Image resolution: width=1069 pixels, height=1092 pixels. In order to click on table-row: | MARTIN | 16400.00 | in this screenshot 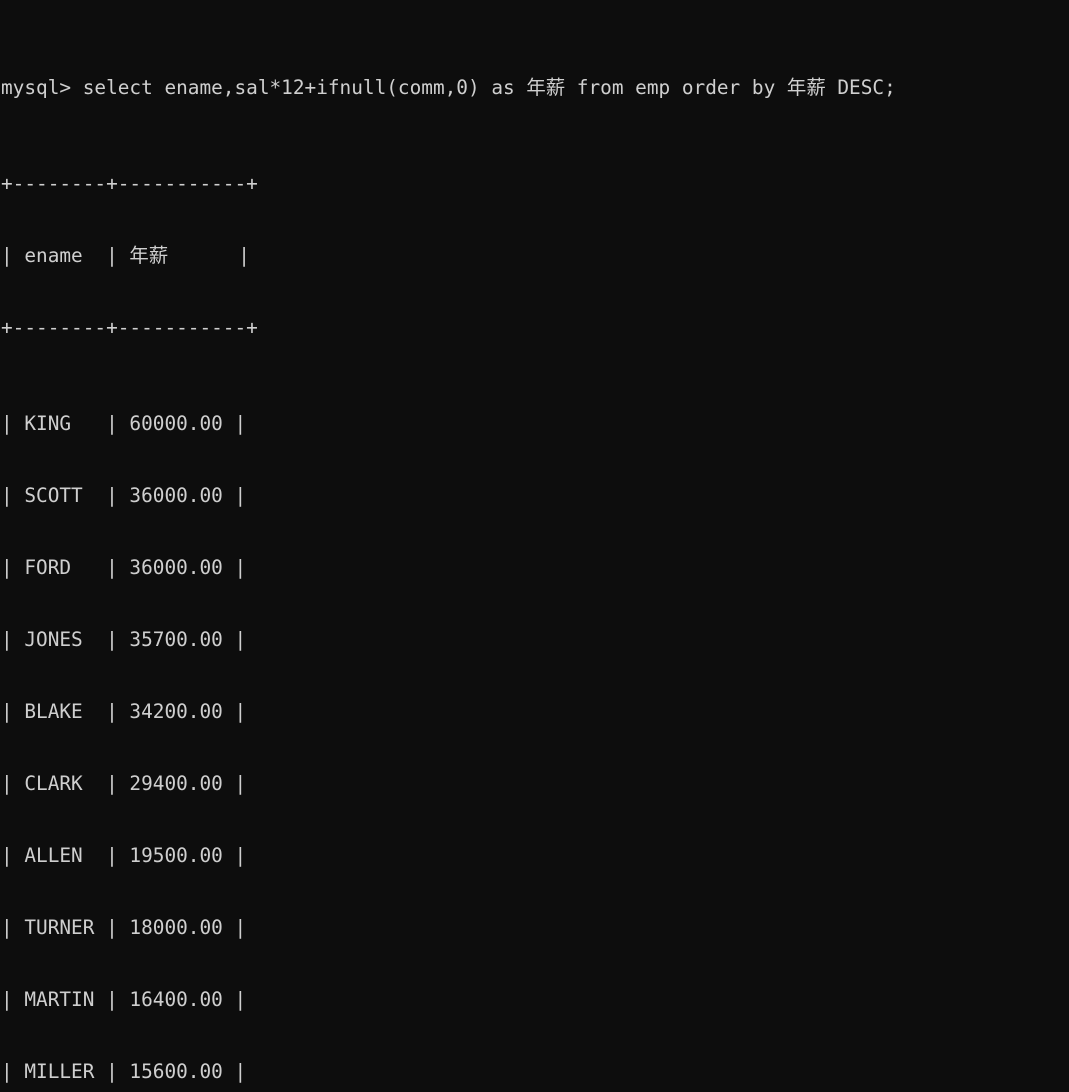, I will do `click(124, 999)`.